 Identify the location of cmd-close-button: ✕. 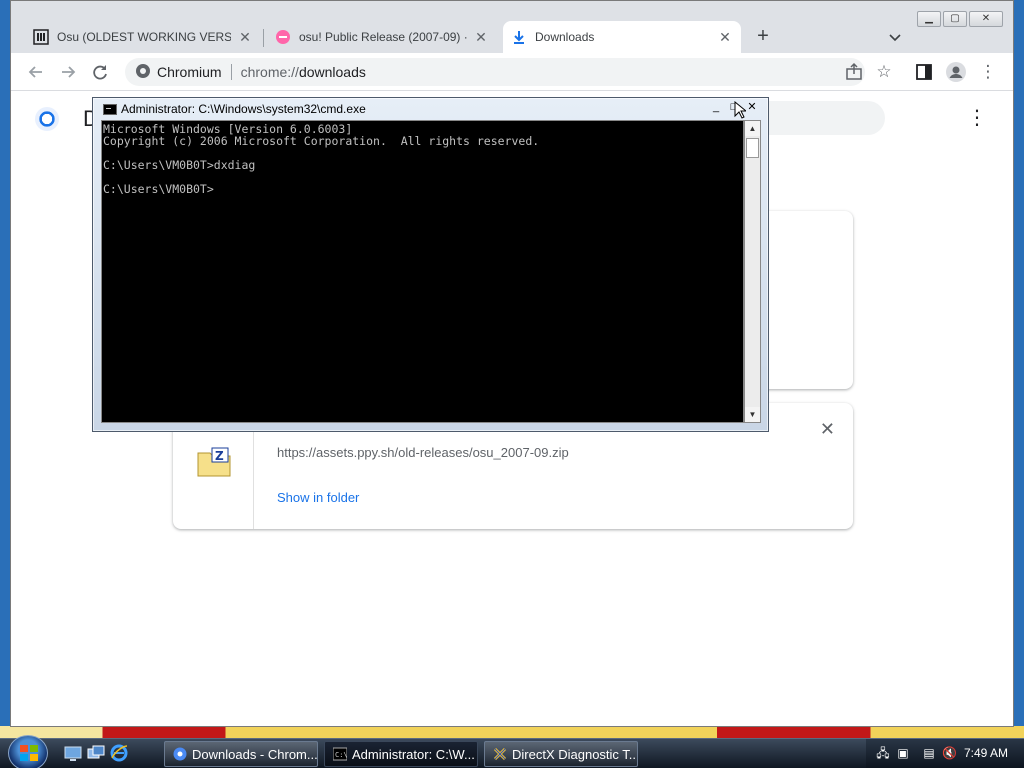
(752, 108).